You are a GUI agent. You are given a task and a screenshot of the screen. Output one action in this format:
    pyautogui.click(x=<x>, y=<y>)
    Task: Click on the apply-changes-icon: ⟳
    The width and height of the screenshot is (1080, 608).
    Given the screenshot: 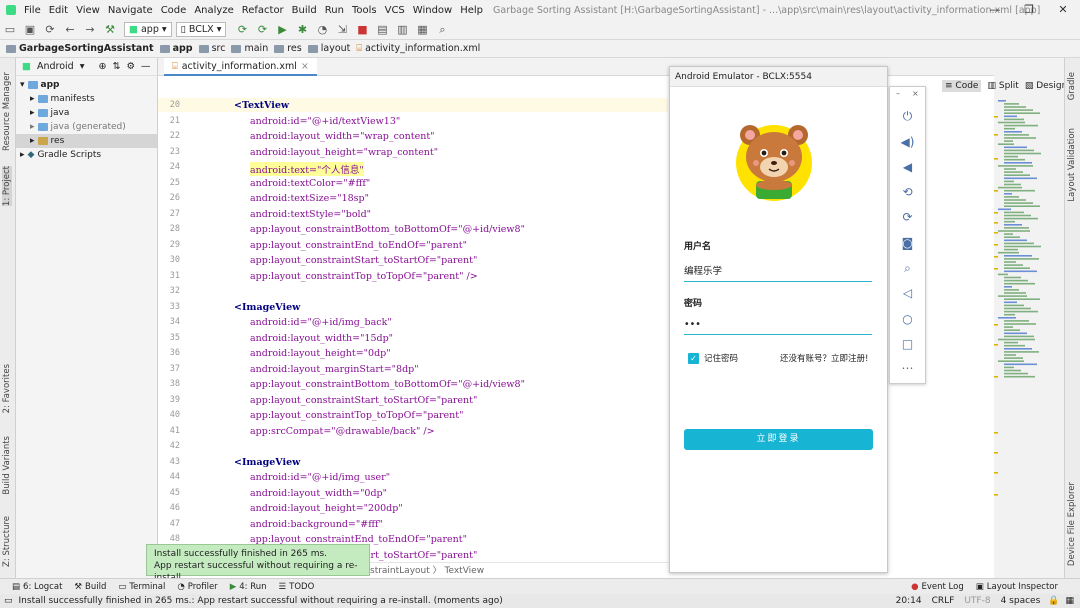 What is the action you would take?
    pyautogui.click(x=242, y=29)
    